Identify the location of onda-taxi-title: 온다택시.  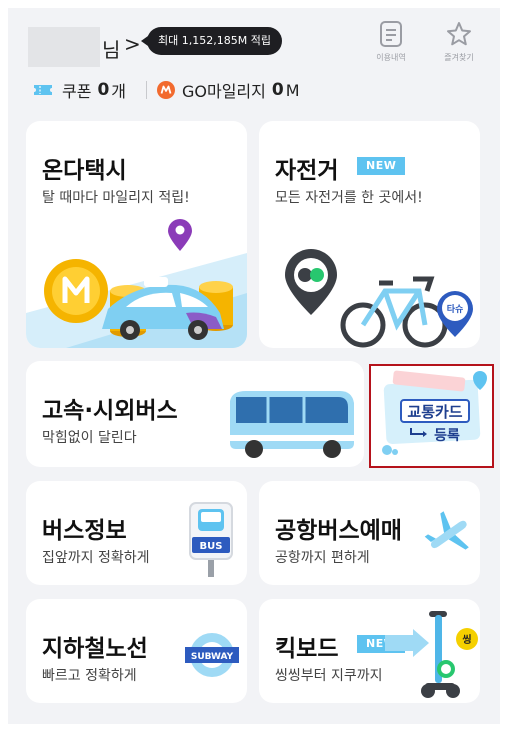
(84, 171).